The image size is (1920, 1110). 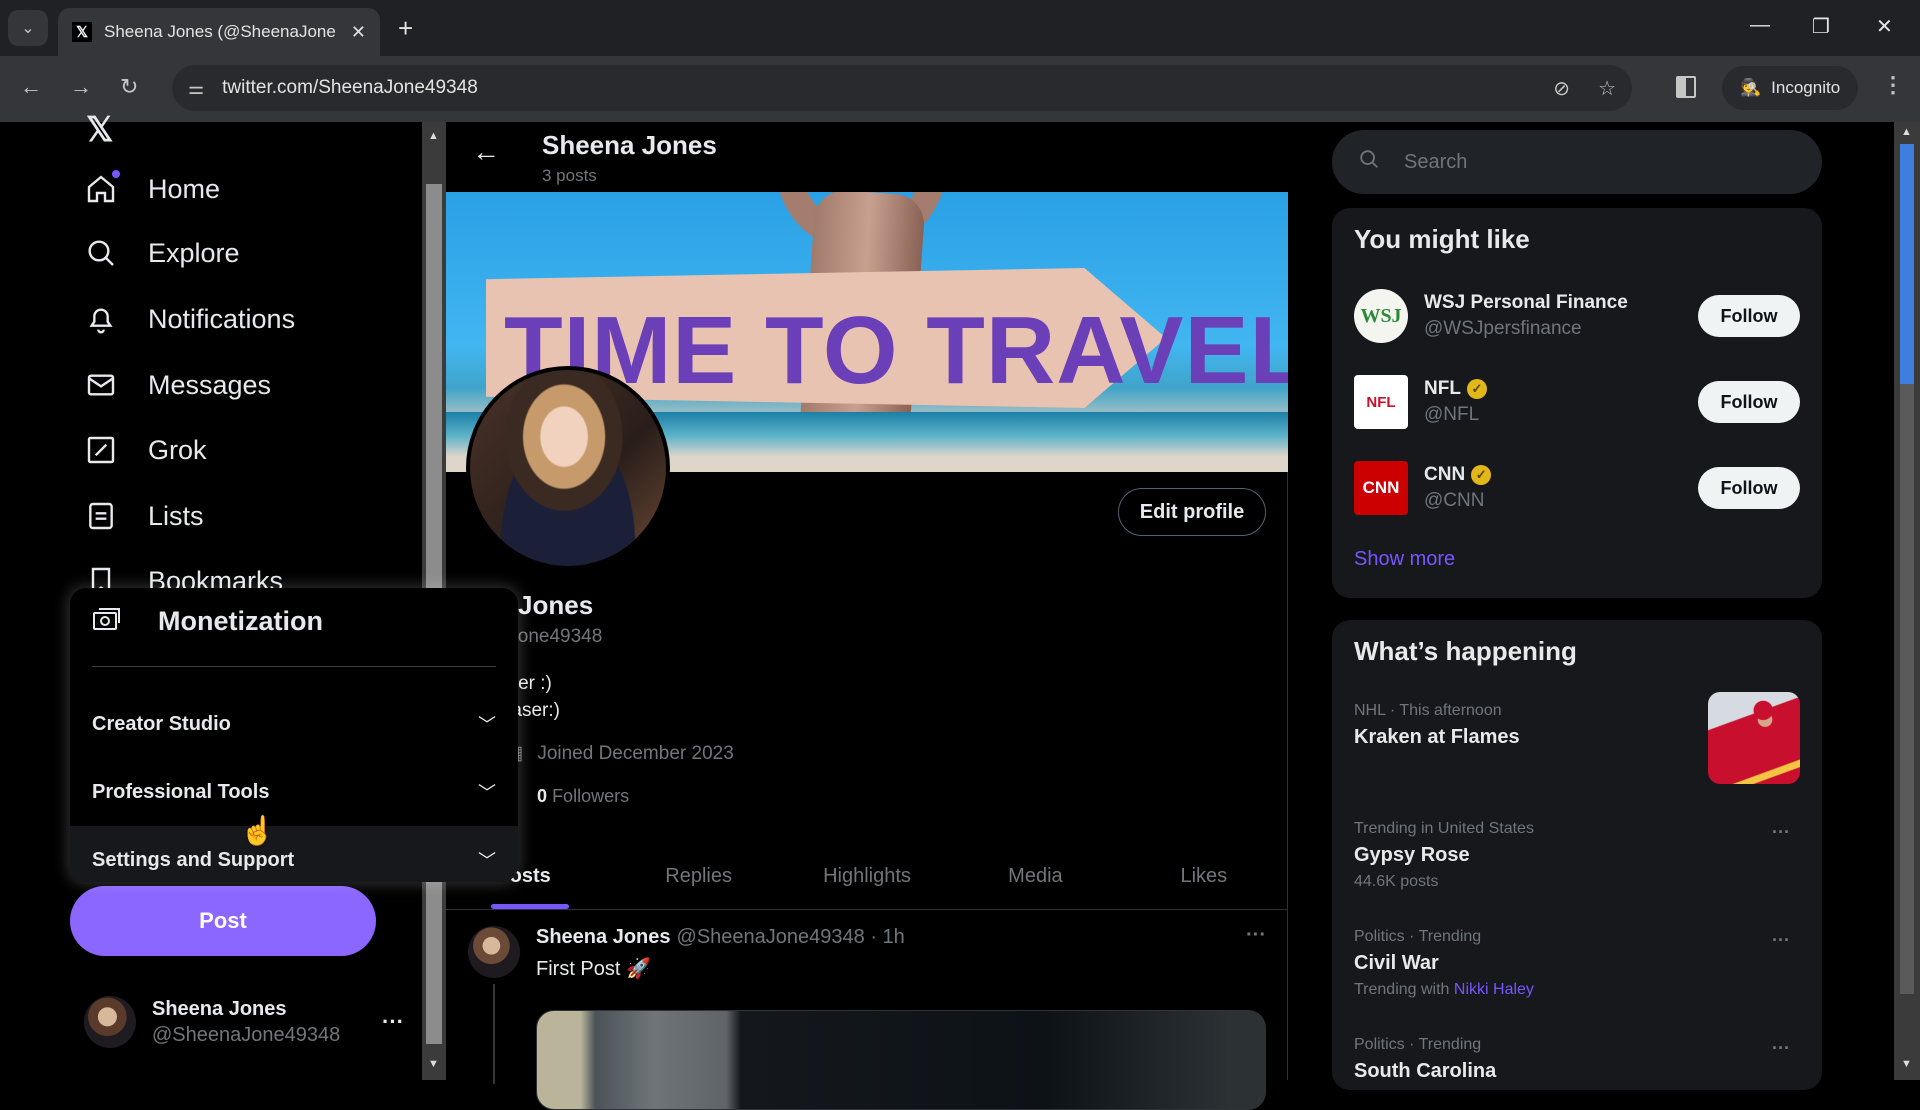 I want to click on tab-likes: Likes, so click(x=1204, y=876).